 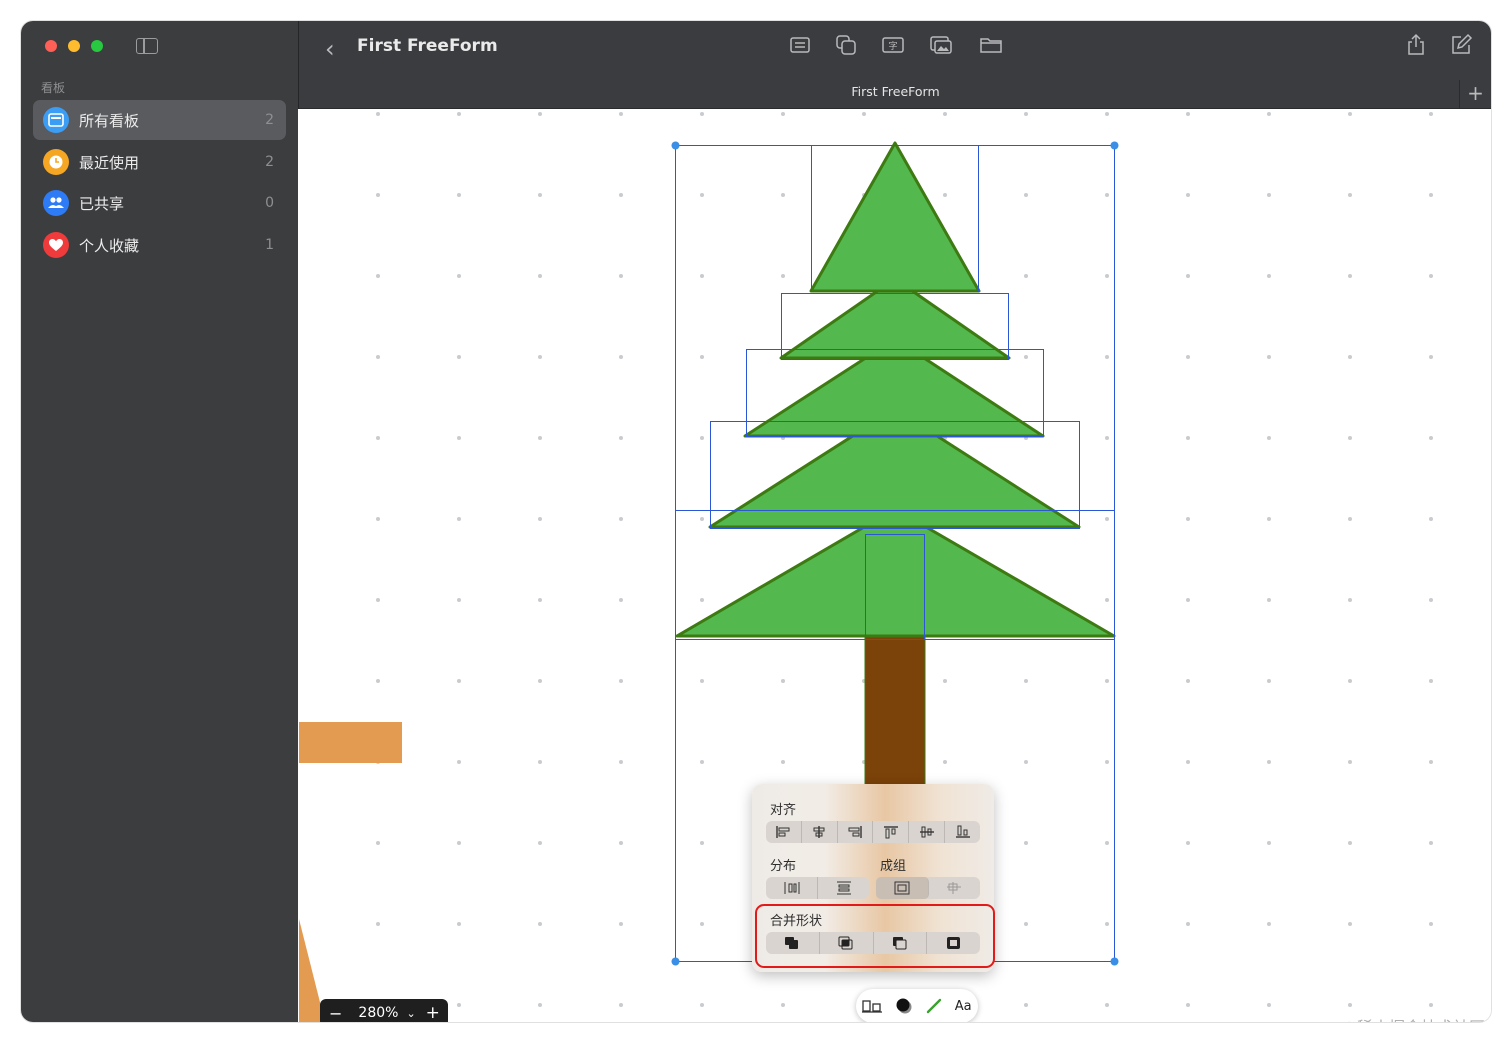 I want to click on sidebar-item-label: 最近使用, so click(x=109, y=162).